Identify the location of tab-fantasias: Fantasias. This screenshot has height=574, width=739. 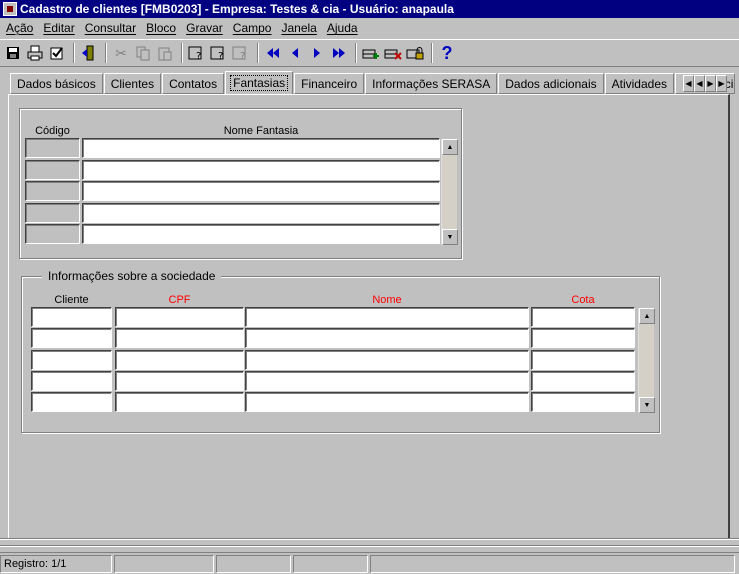
(259, 82).